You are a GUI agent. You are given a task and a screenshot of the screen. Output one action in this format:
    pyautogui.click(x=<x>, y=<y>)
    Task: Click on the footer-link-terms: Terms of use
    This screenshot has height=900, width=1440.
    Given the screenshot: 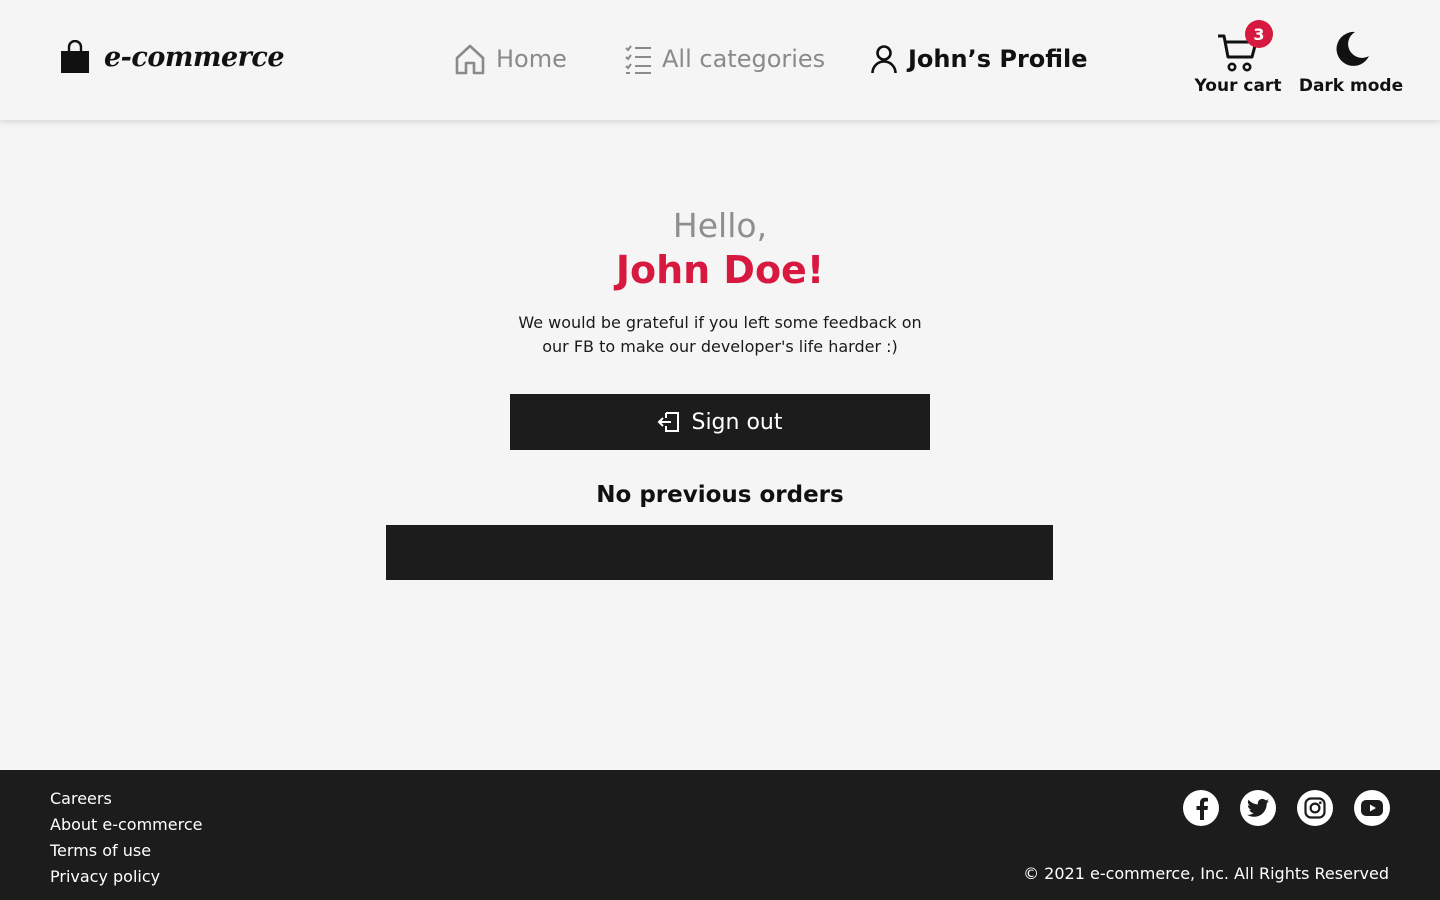 What is the action you would take?
    pyautogui.click(x=126, y=851)
    